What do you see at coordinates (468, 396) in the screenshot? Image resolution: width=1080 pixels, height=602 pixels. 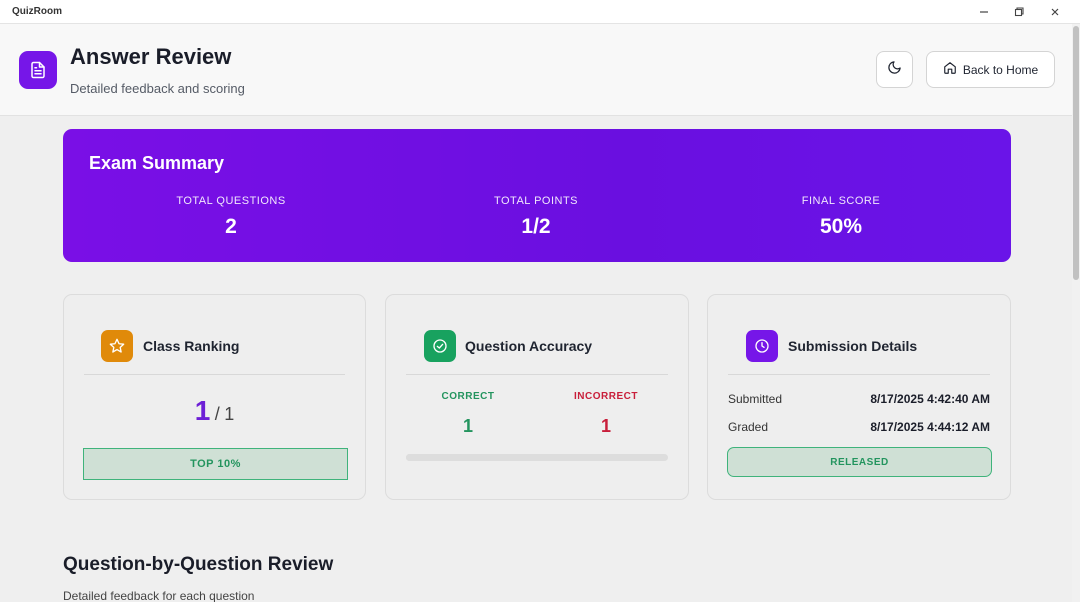 I see `correct-label: CORRECT` at bounding box center [468, 396].